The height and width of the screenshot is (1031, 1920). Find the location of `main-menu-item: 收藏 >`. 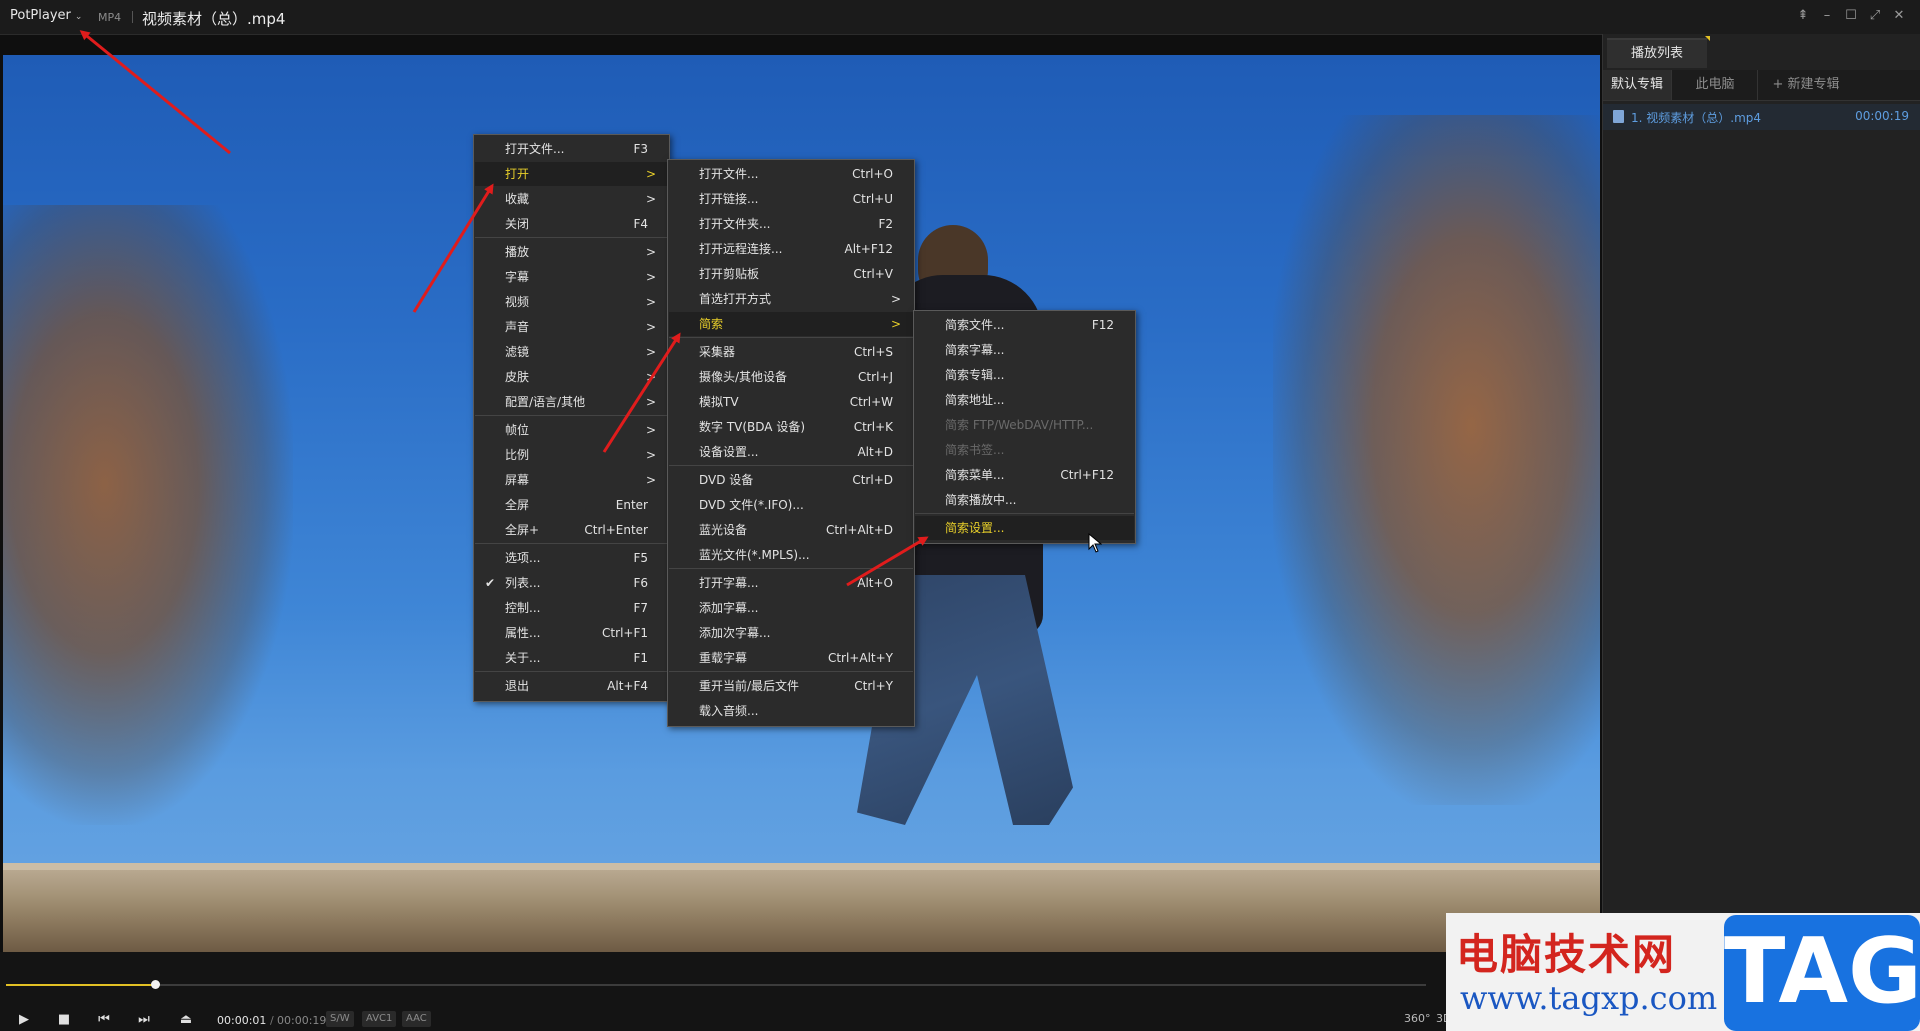

main-menu-item: 收藏 > is located at coordinates (571, 199).